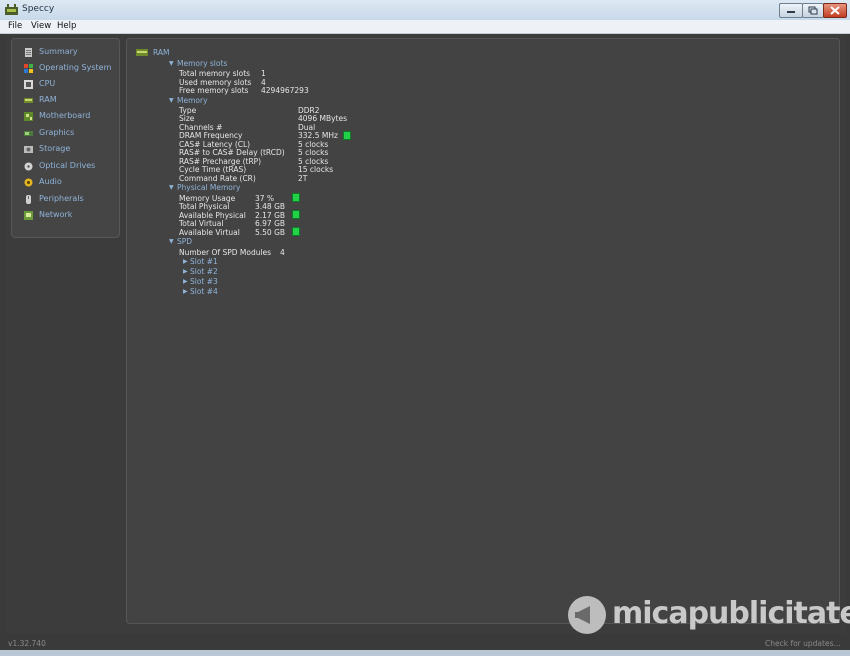  Describe the element at coordinates (313, 152) in the screenshot. I see `field-value: 5 clocks` at that location.